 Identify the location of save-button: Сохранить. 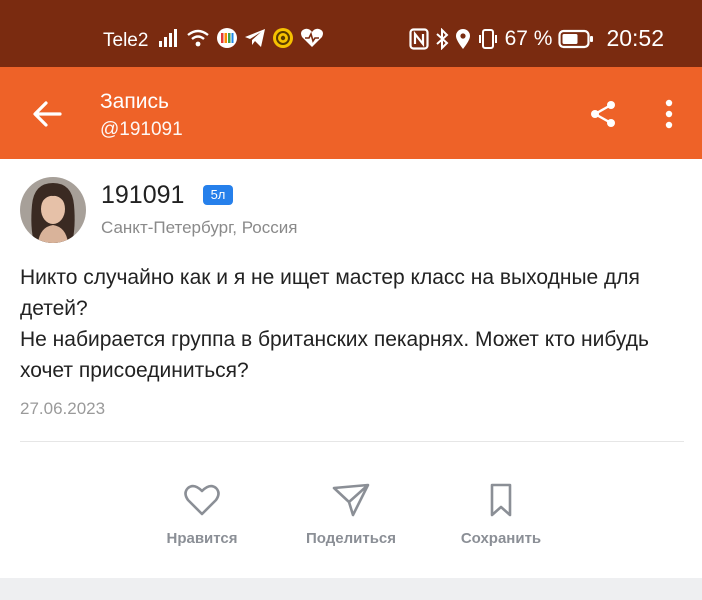
(501, 513).